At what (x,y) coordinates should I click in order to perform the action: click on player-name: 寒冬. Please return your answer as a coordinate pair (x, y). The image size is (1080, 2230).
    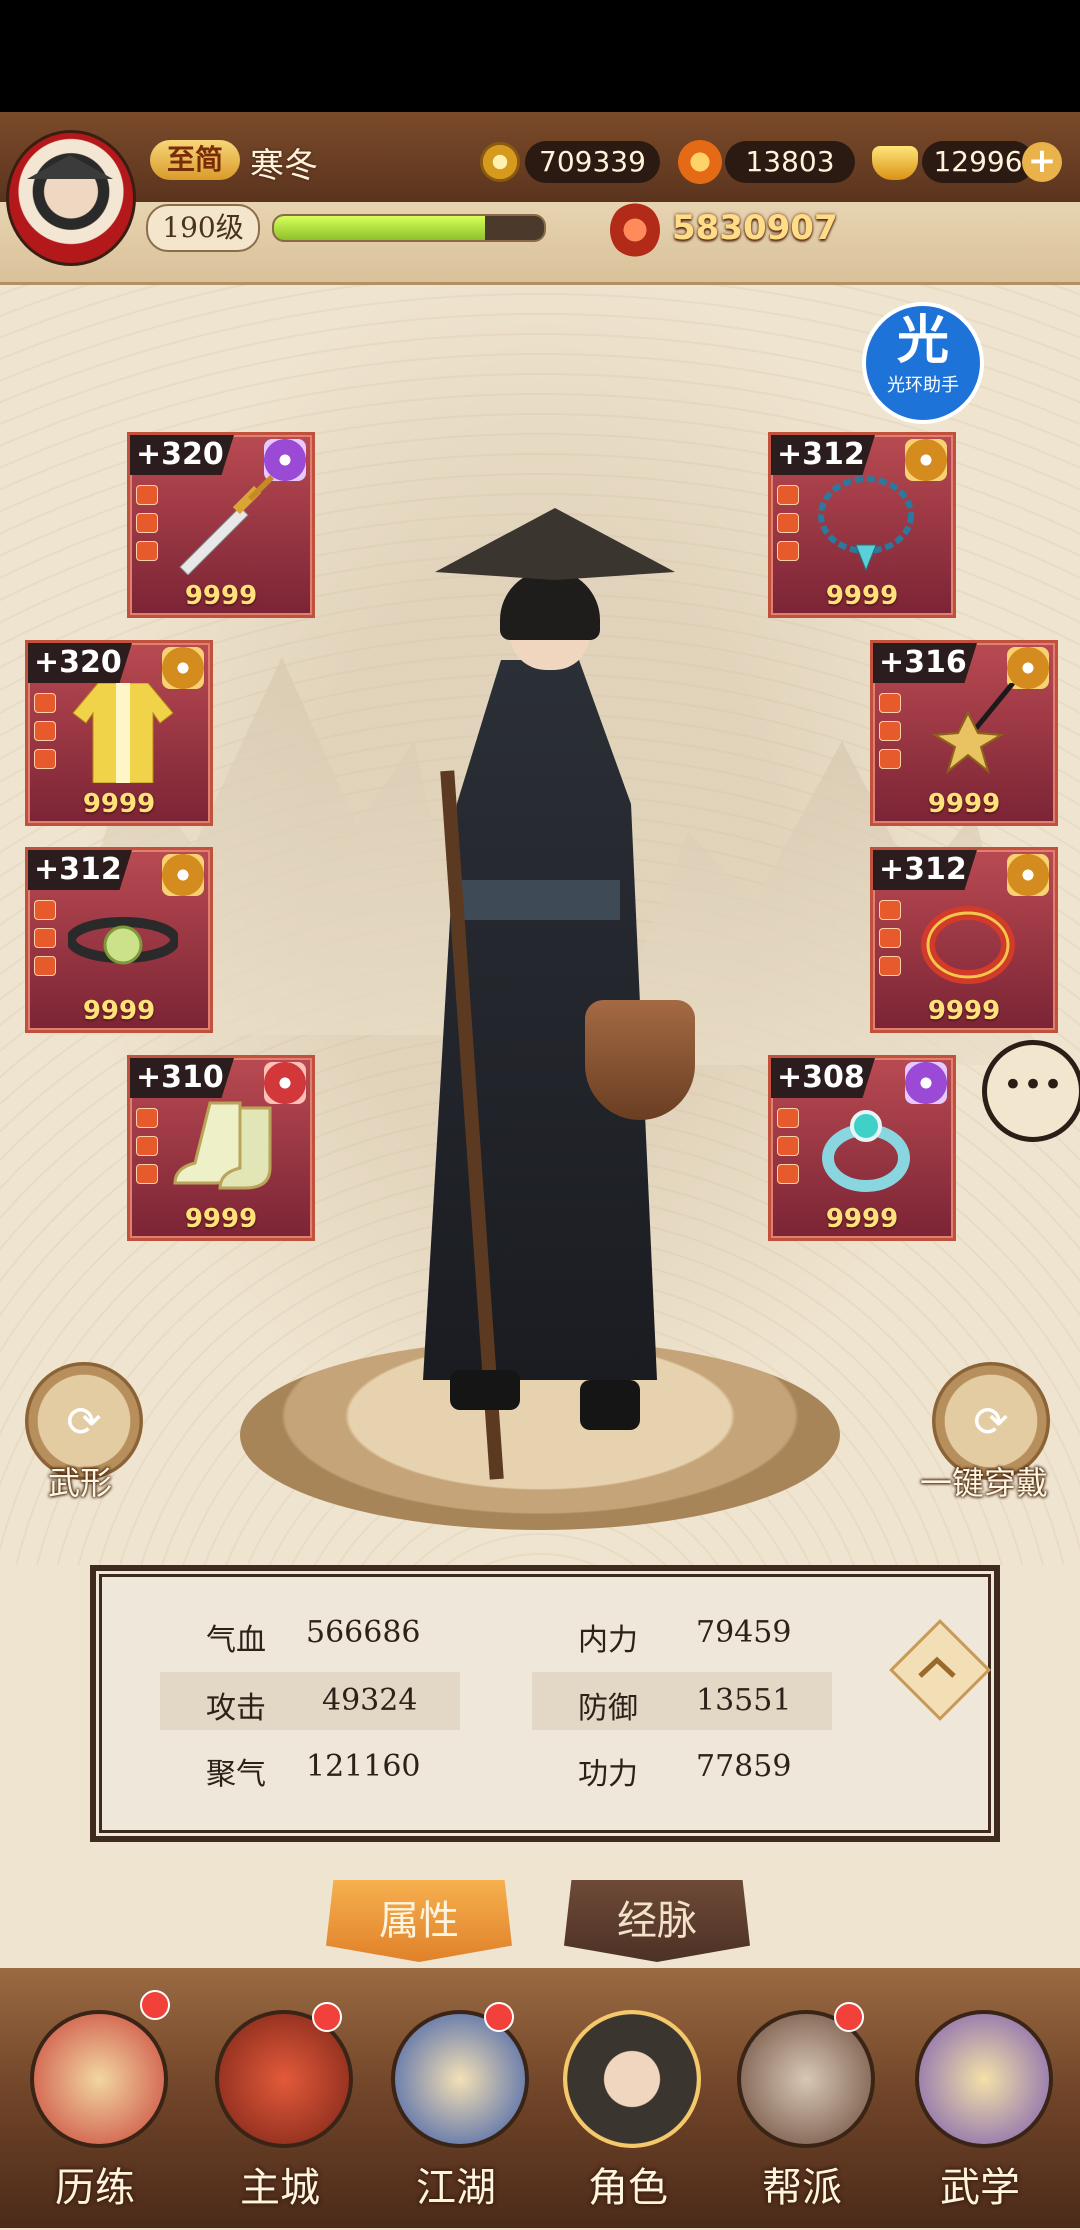
    Looking at the image, I should click on (284, 166).